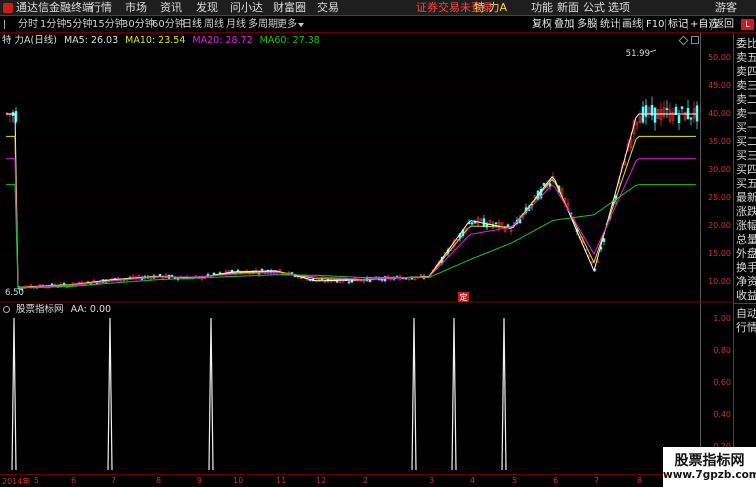  Describe the element at coordinates (746, 113) in the screenshot. I see `side-label-ask1: 卖一` at that location.